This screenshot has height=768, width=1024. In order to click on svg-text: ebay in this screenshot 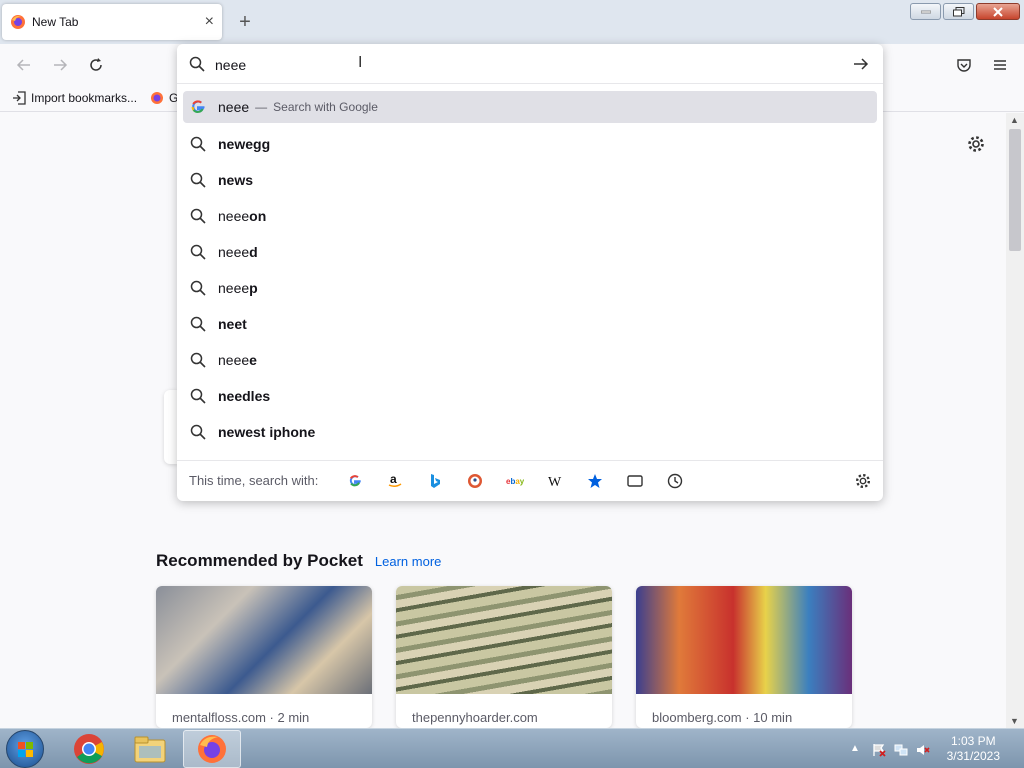, I will do `click(515, 481)`.